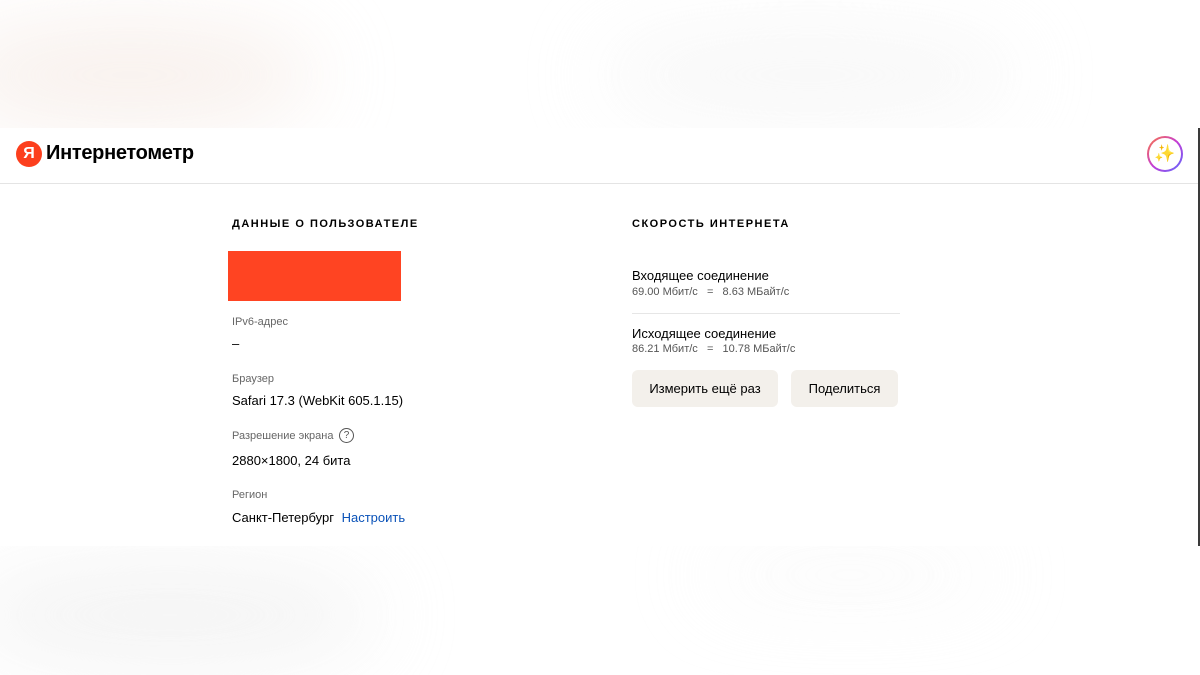  Describe the element at coordinates (318, 400) in the screenshot. I see `browser-value: Safari 17.3 (WebKit 605.1.15)` at that location.